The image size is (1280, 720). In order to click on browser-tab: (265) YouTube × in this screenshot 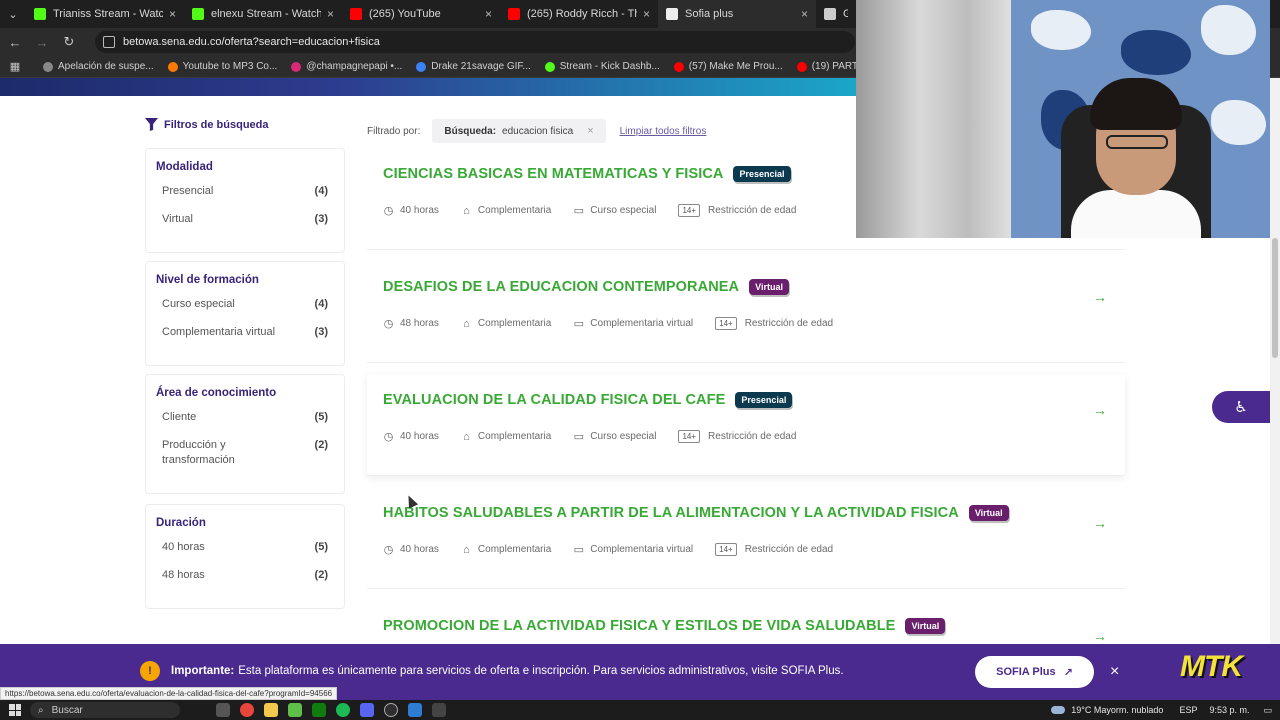, I will do `click(421, 14)`.